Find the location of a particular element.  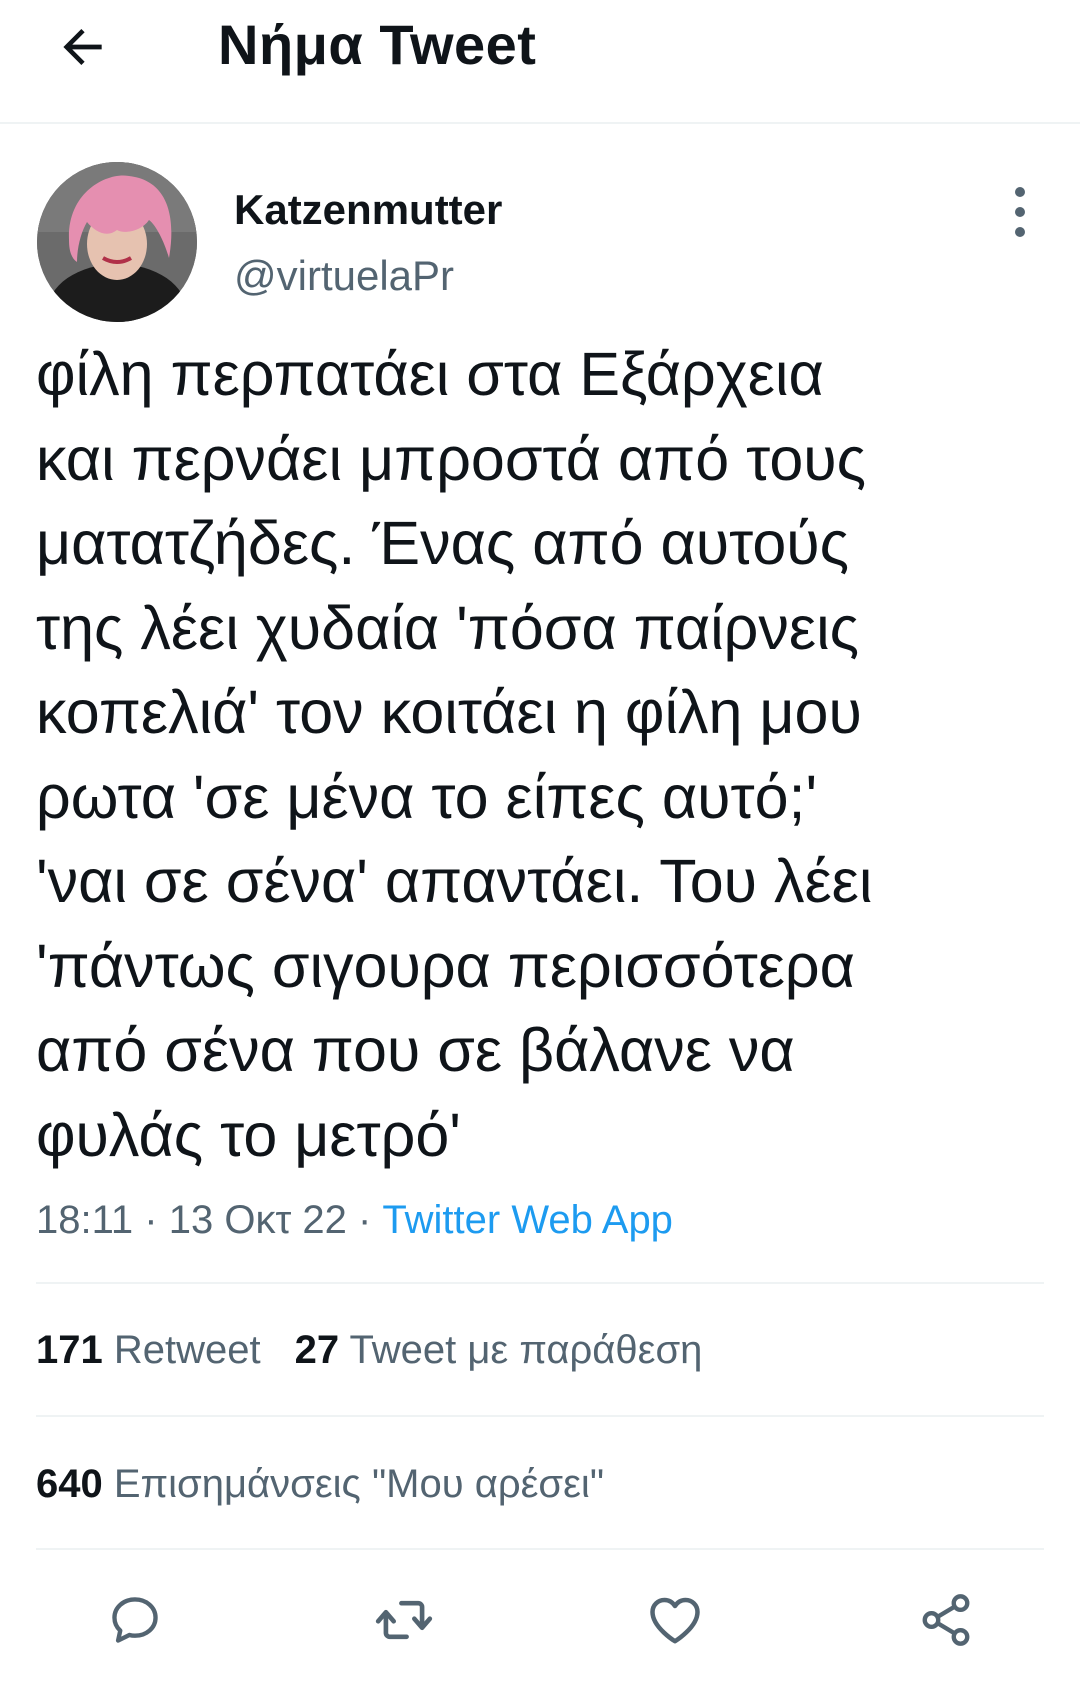

back-button is located at coordinates (83, 47).